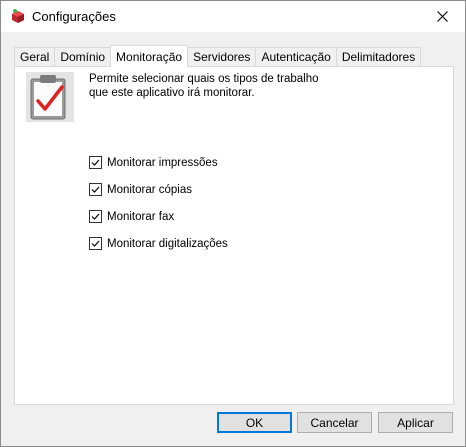  I want to click on tab-delimitadores: Delimitadores, so click(378, 56).